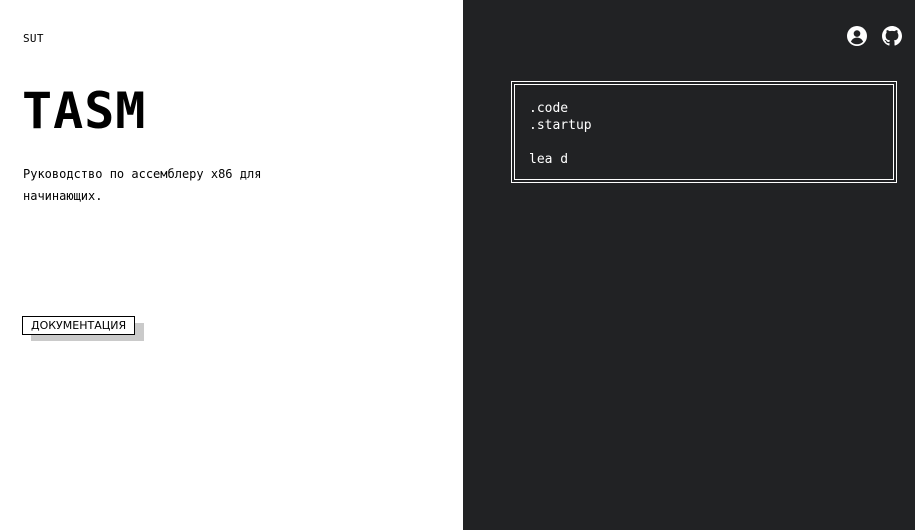  Describe the element at coordinates (857, 36) in the screenshot. I see `account-icon` at that location.